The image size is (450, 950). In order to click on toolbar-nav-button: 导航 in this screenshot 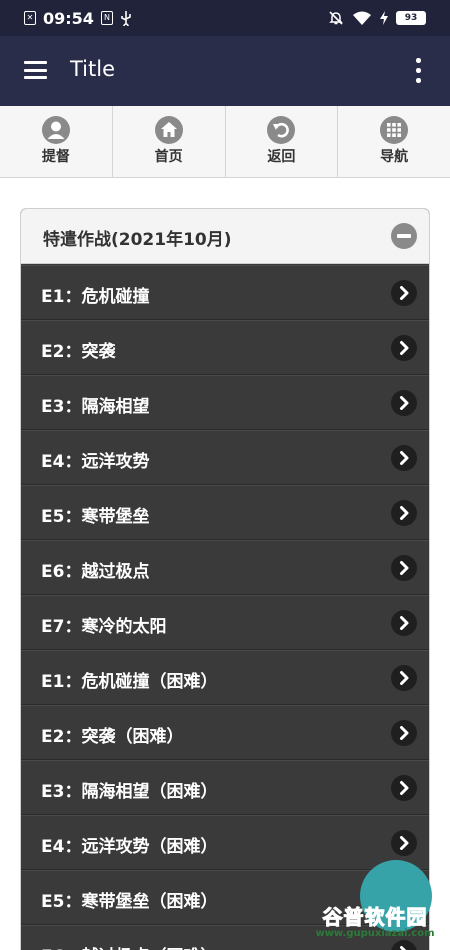, I will do `click(394, 141)`.